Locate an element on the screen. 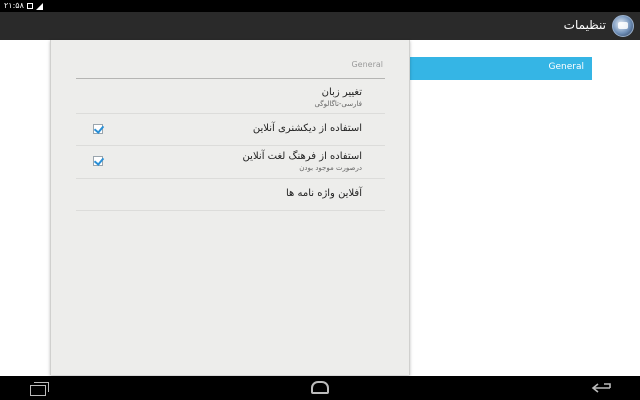 The height and width of the screenshot is (400, 640). clock-text: ۲۱:۵۸ is located at coordinates (14, 5).